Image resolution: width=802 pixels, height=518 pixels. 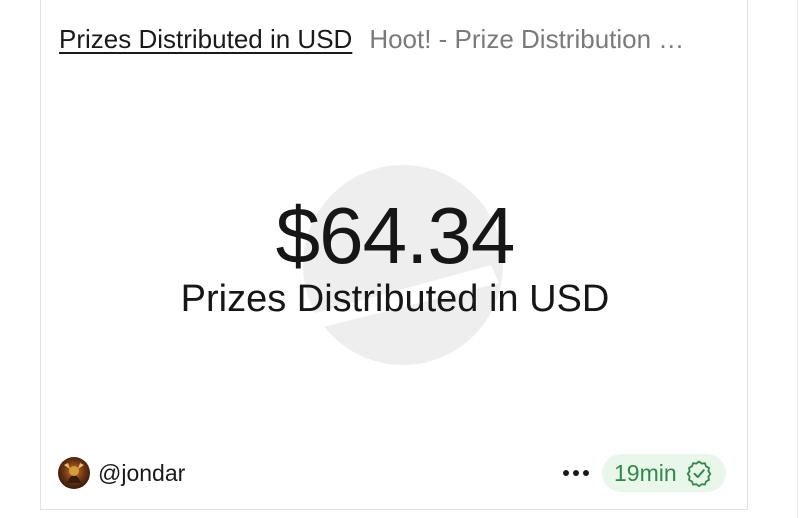 What do you see at coordinates (395, 299) in the screenshot?
I see `counter-label: Prizes Distributed in USD` at bounding box center [395, 299].